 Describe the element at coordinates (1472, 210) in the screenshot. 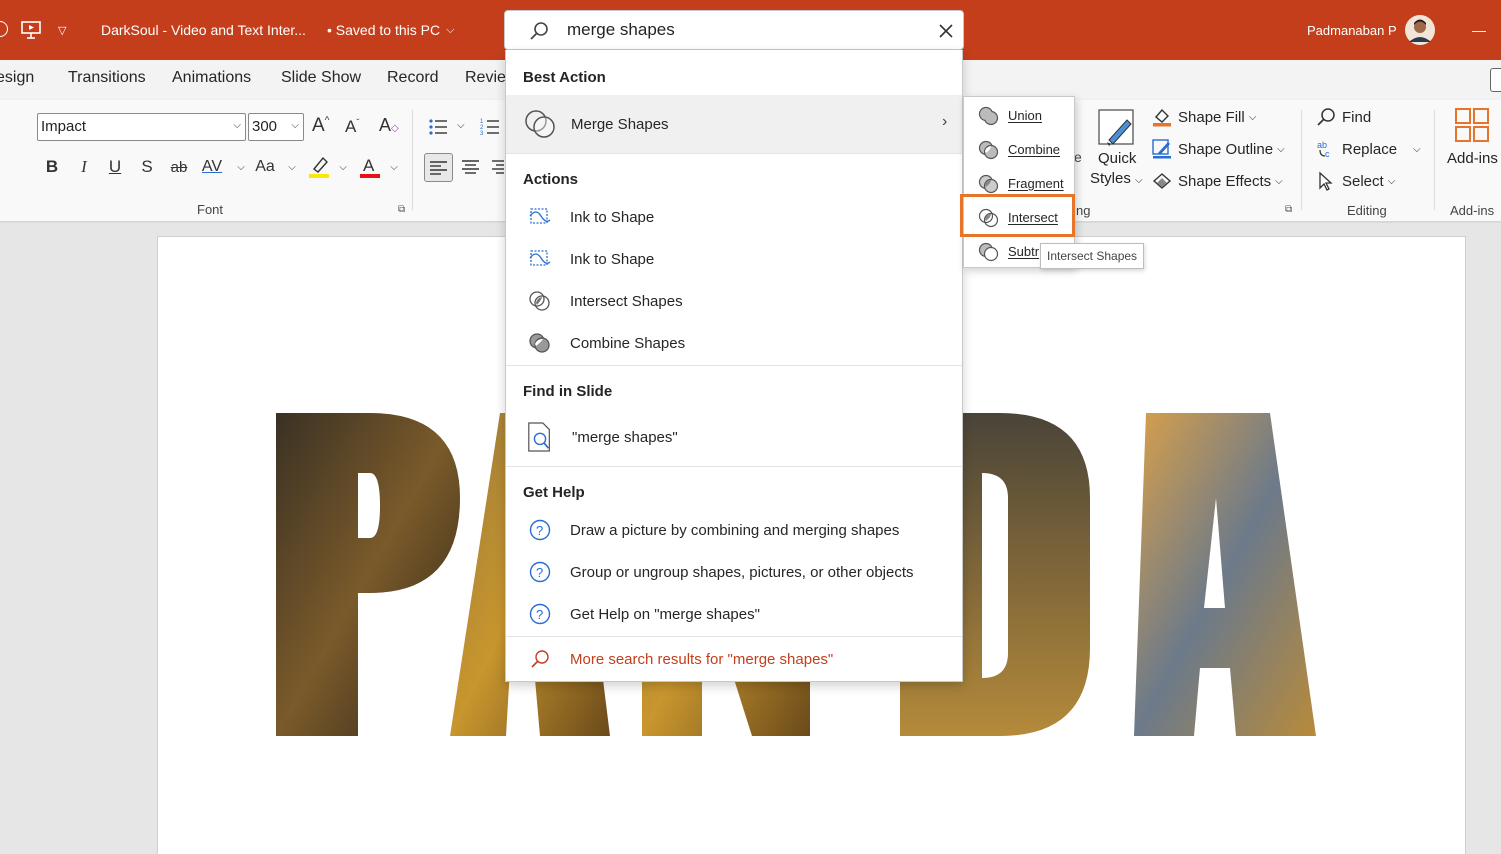

I see `addins-group-label: Add-ins` at that location.